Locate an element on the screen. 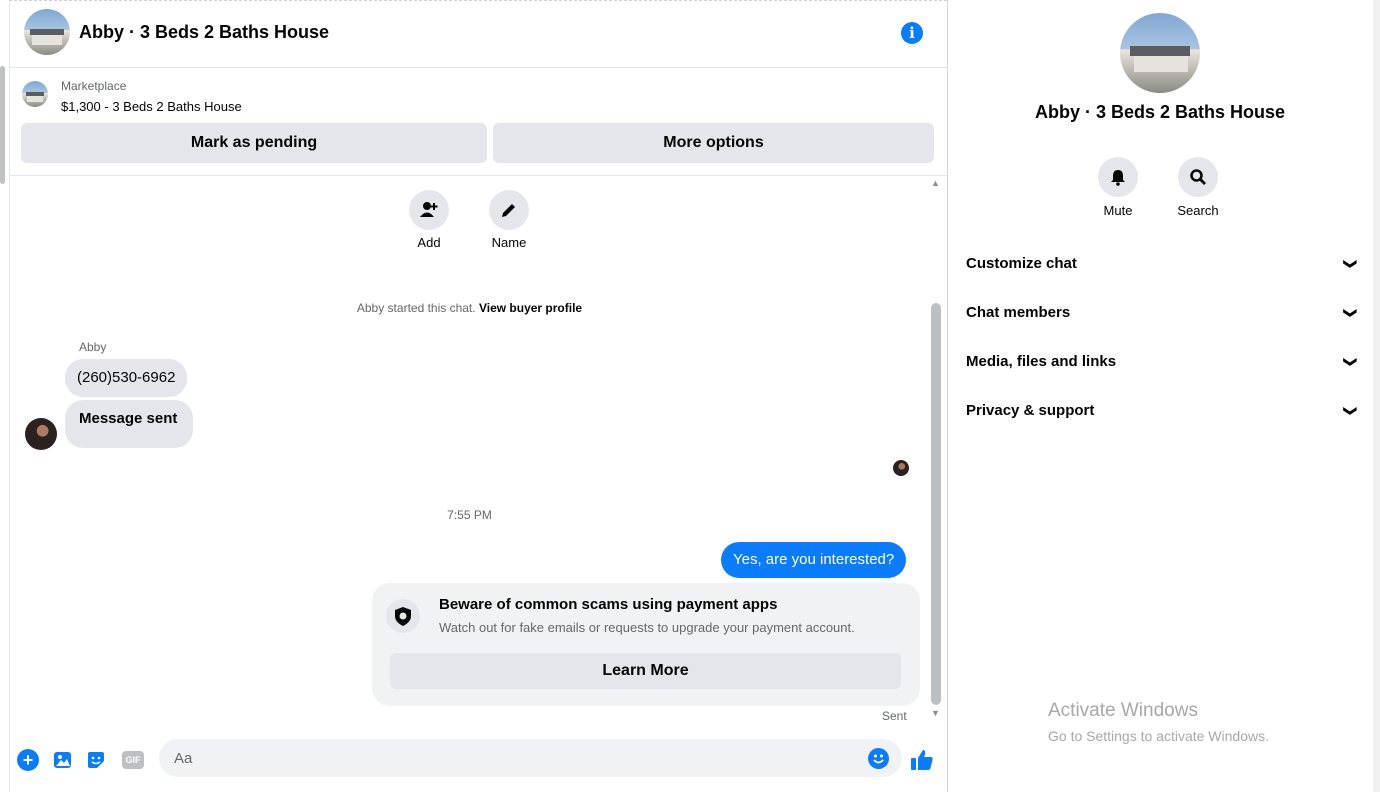 Image resolution: width=1380 pixels, height=792 pixels. listing-title: $1,300 - 3 Beds 2 Baths House is located at coordinates (151, 106).